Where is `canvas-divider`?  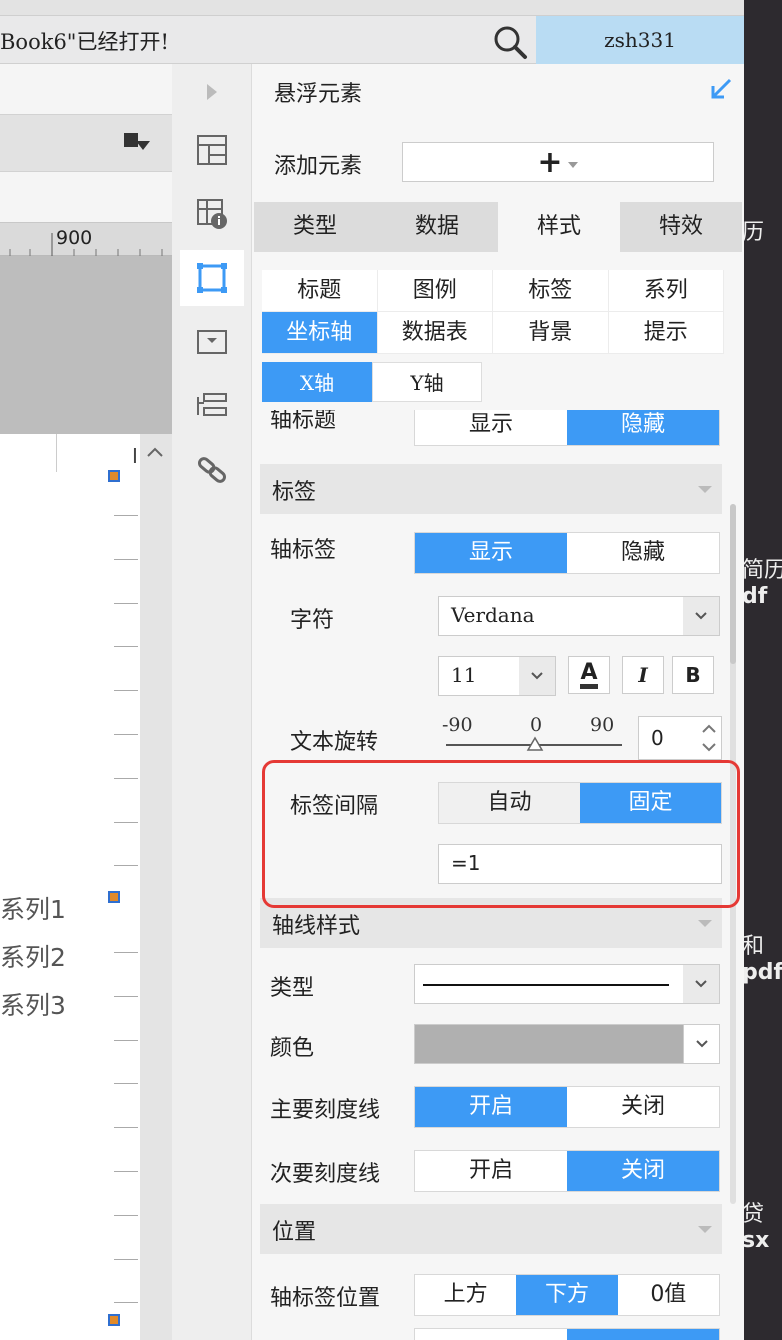 canvas-divider is located at coordinates (56, 453).